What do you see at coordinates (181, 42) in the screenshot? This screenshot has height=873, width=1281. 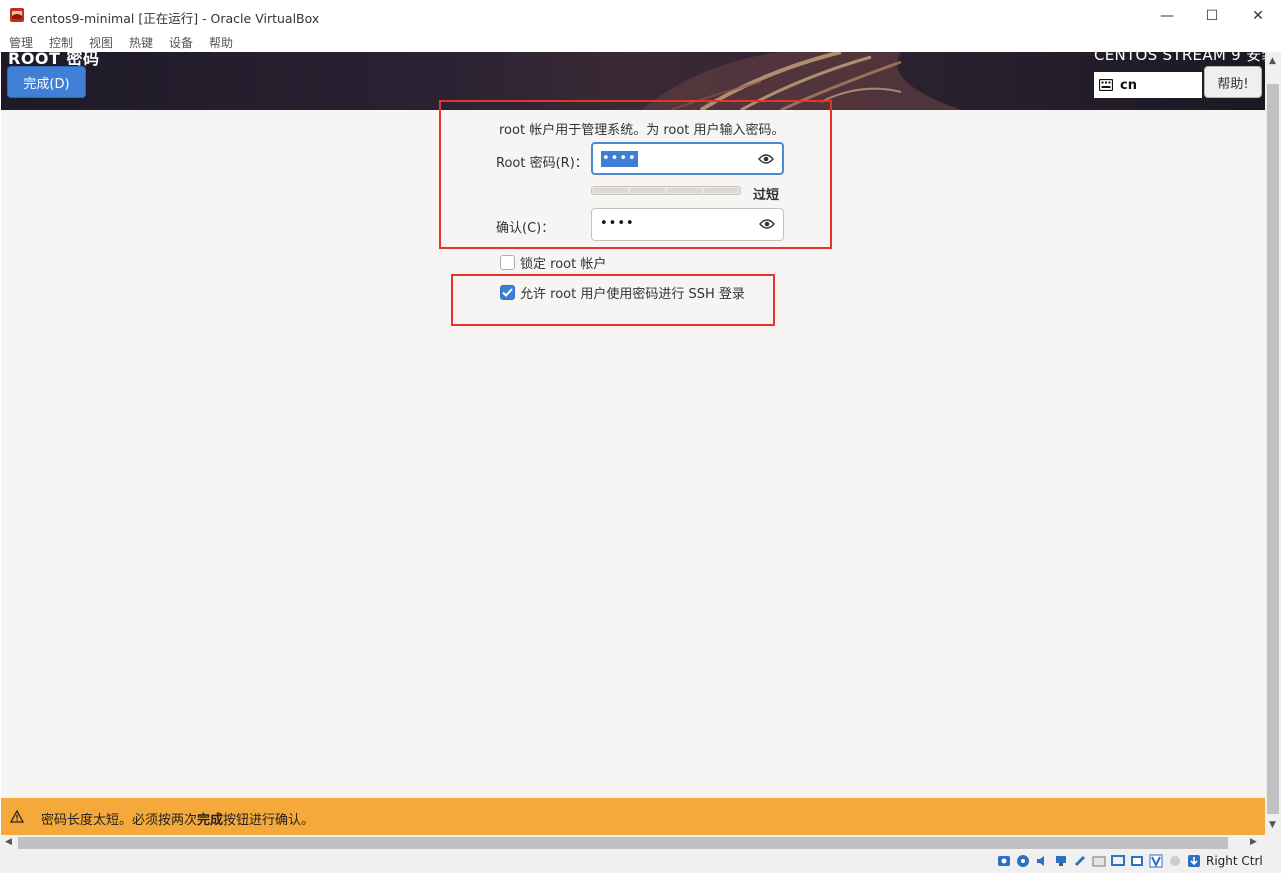 I see `menu-item-devices: 设备` at bounding box center [181, 42].